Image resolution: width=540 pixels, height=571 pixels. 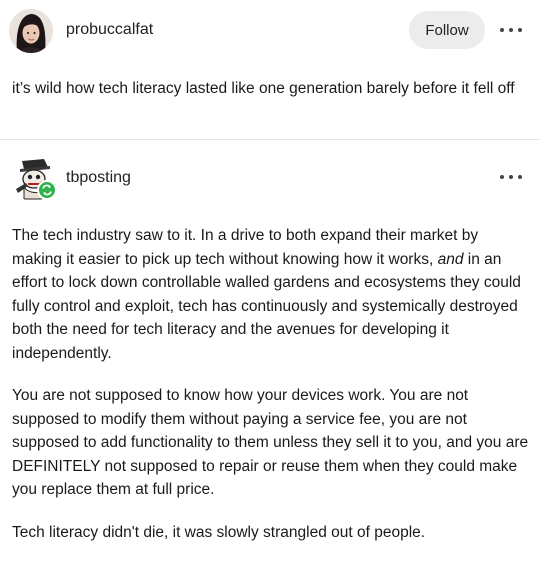 I want to click on reblog-divider, so click(x=270, y=139).